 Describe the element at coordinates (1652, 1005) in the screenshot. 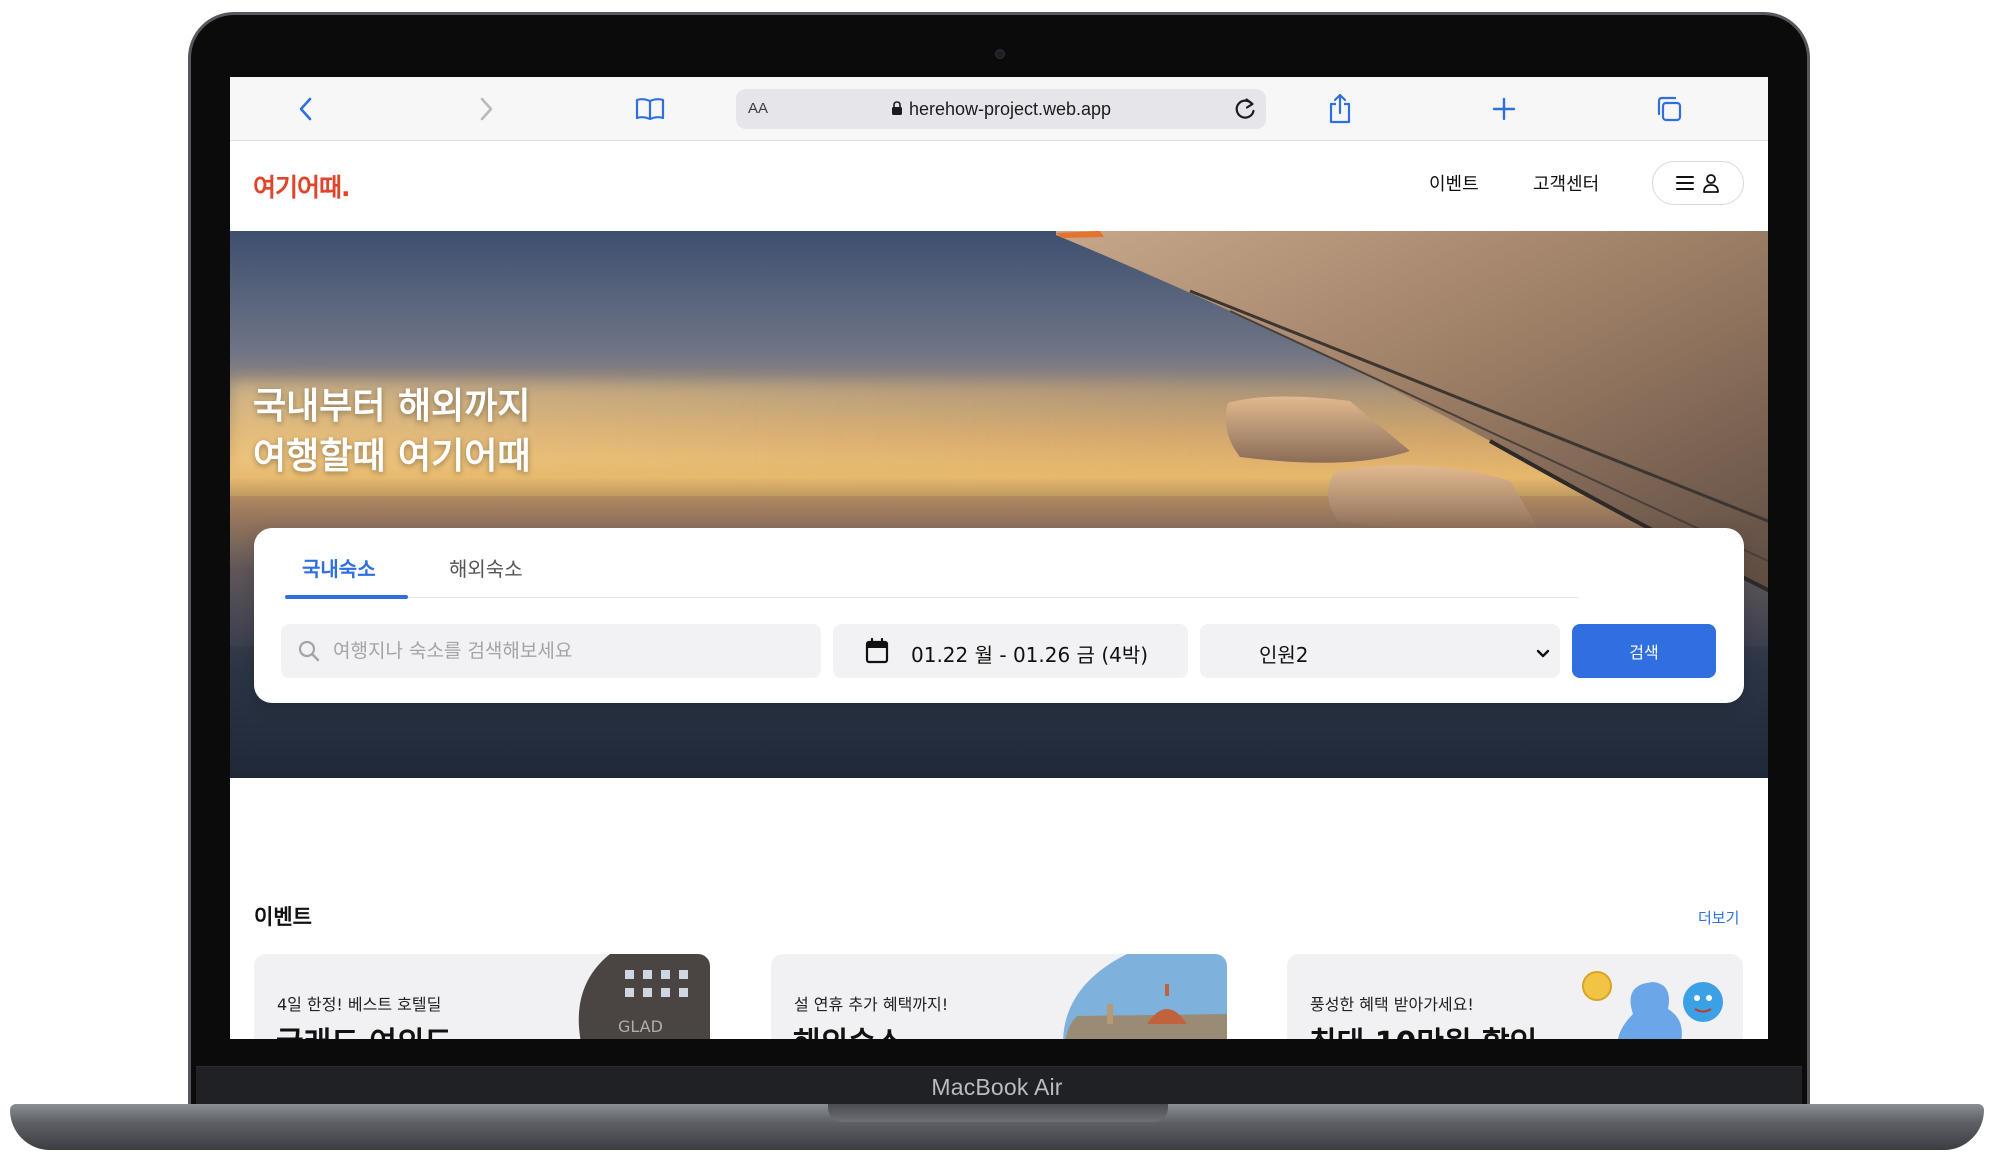

I see `money-bag-character-image` at that location.